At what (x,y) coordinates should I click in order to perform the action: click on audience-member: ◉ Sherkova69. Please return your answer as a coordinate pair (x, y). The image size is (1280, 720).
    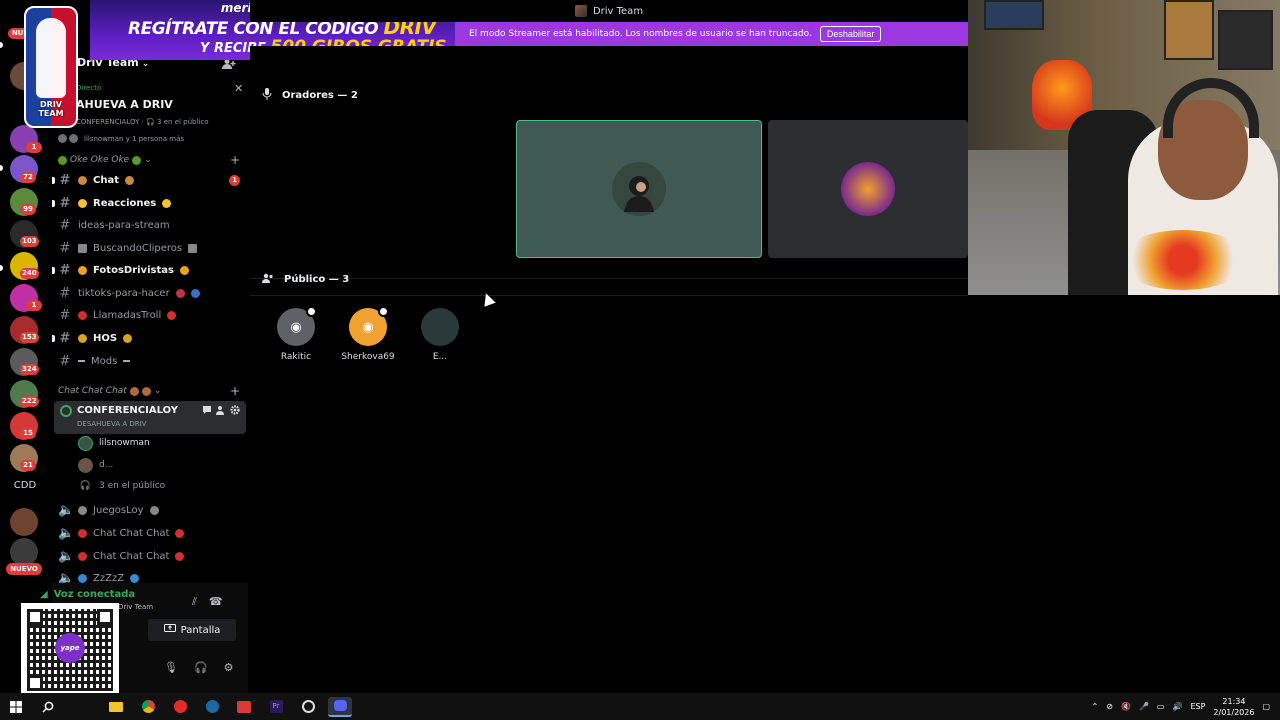
    Looking at the image, I should click on (368, 334).